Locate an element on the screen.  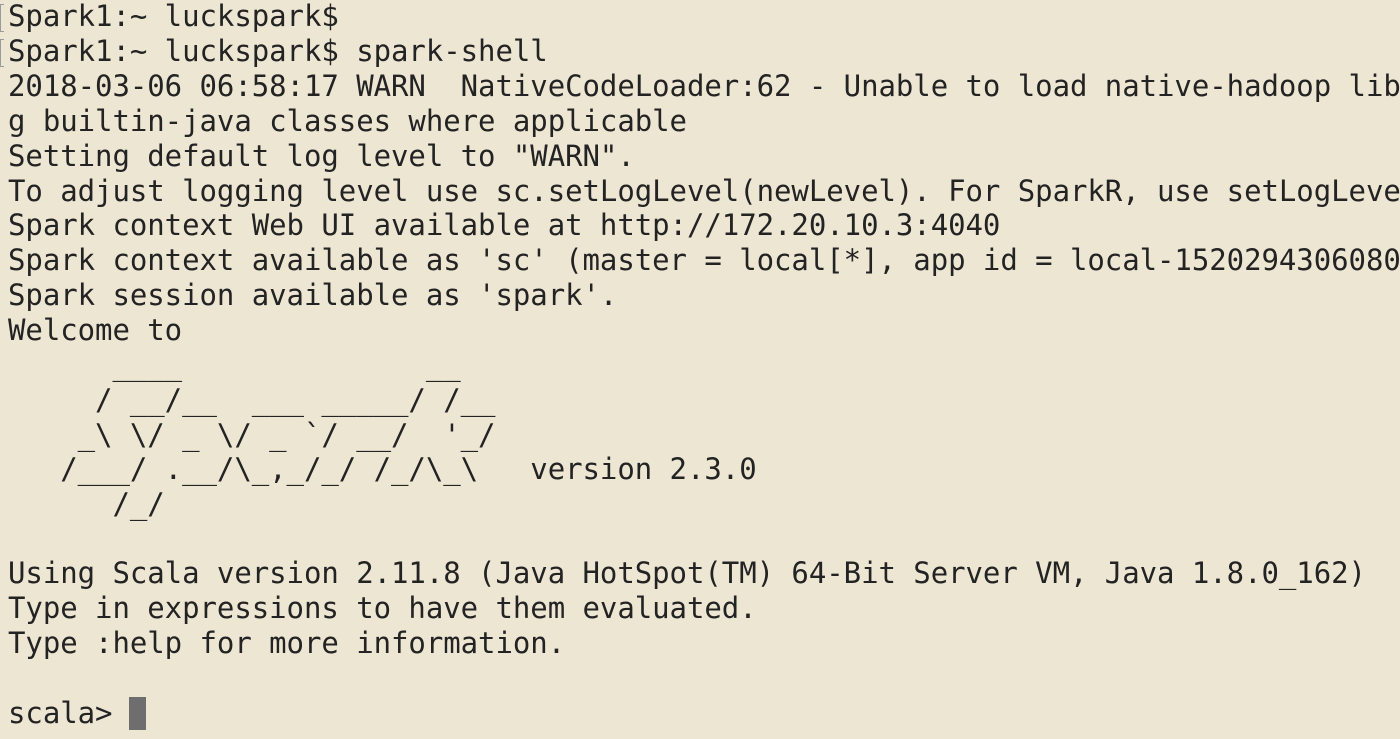
spark-logo-line: _\ \/ _ \/ _ `/ __/ '_/ is located at coordinates (252, 435).